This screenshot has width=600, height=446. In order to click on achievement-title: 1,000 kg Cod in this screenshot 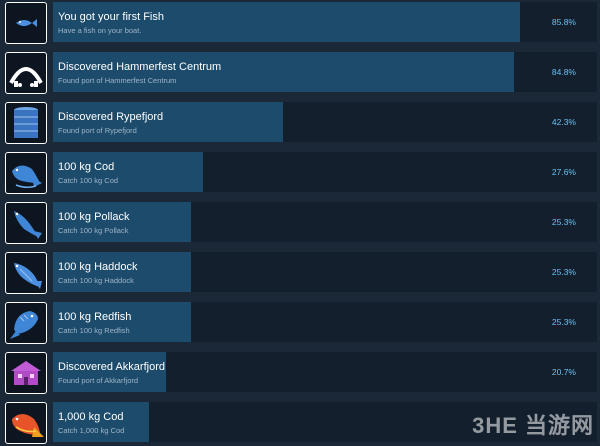, I will do `click(91, 417)`.